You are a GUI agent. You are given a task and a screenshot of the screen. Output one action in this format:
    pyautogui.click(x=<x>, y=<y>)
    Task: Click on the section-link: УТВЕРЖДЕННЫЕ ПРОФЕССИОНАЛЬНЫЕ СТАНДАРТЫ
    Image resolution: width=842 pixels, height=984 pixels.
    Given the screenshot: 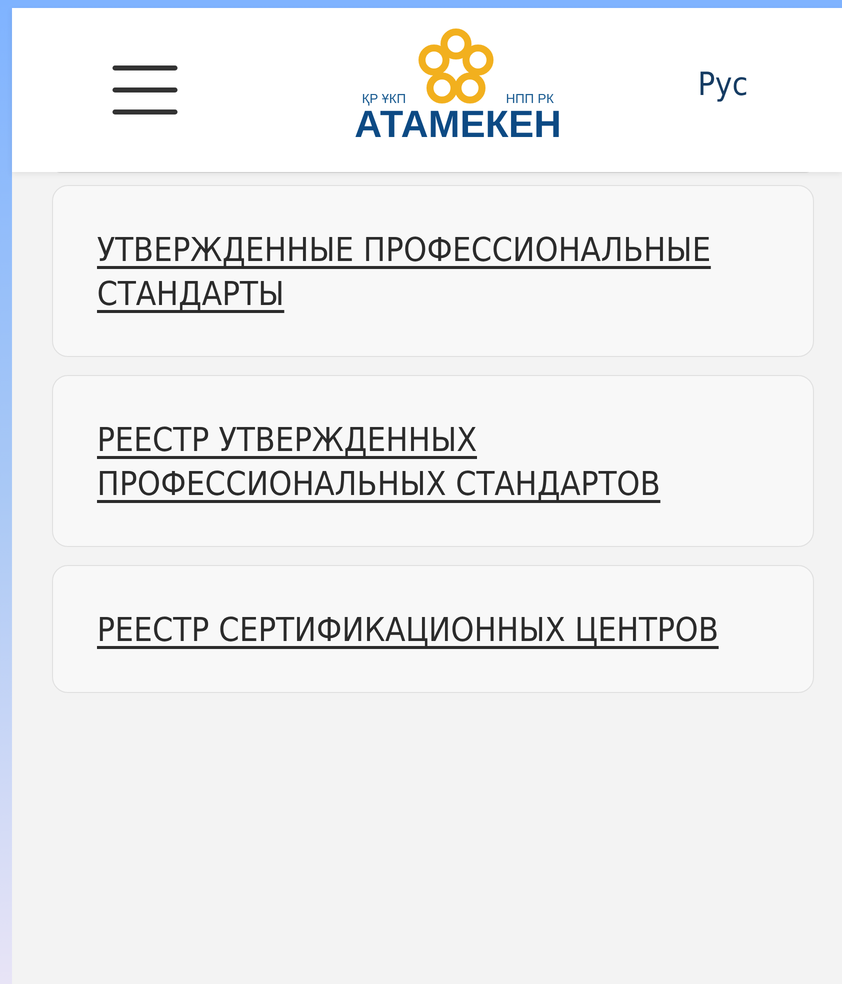 What is the action you would take?
    pyautogui.click(x=417, y=272)
    